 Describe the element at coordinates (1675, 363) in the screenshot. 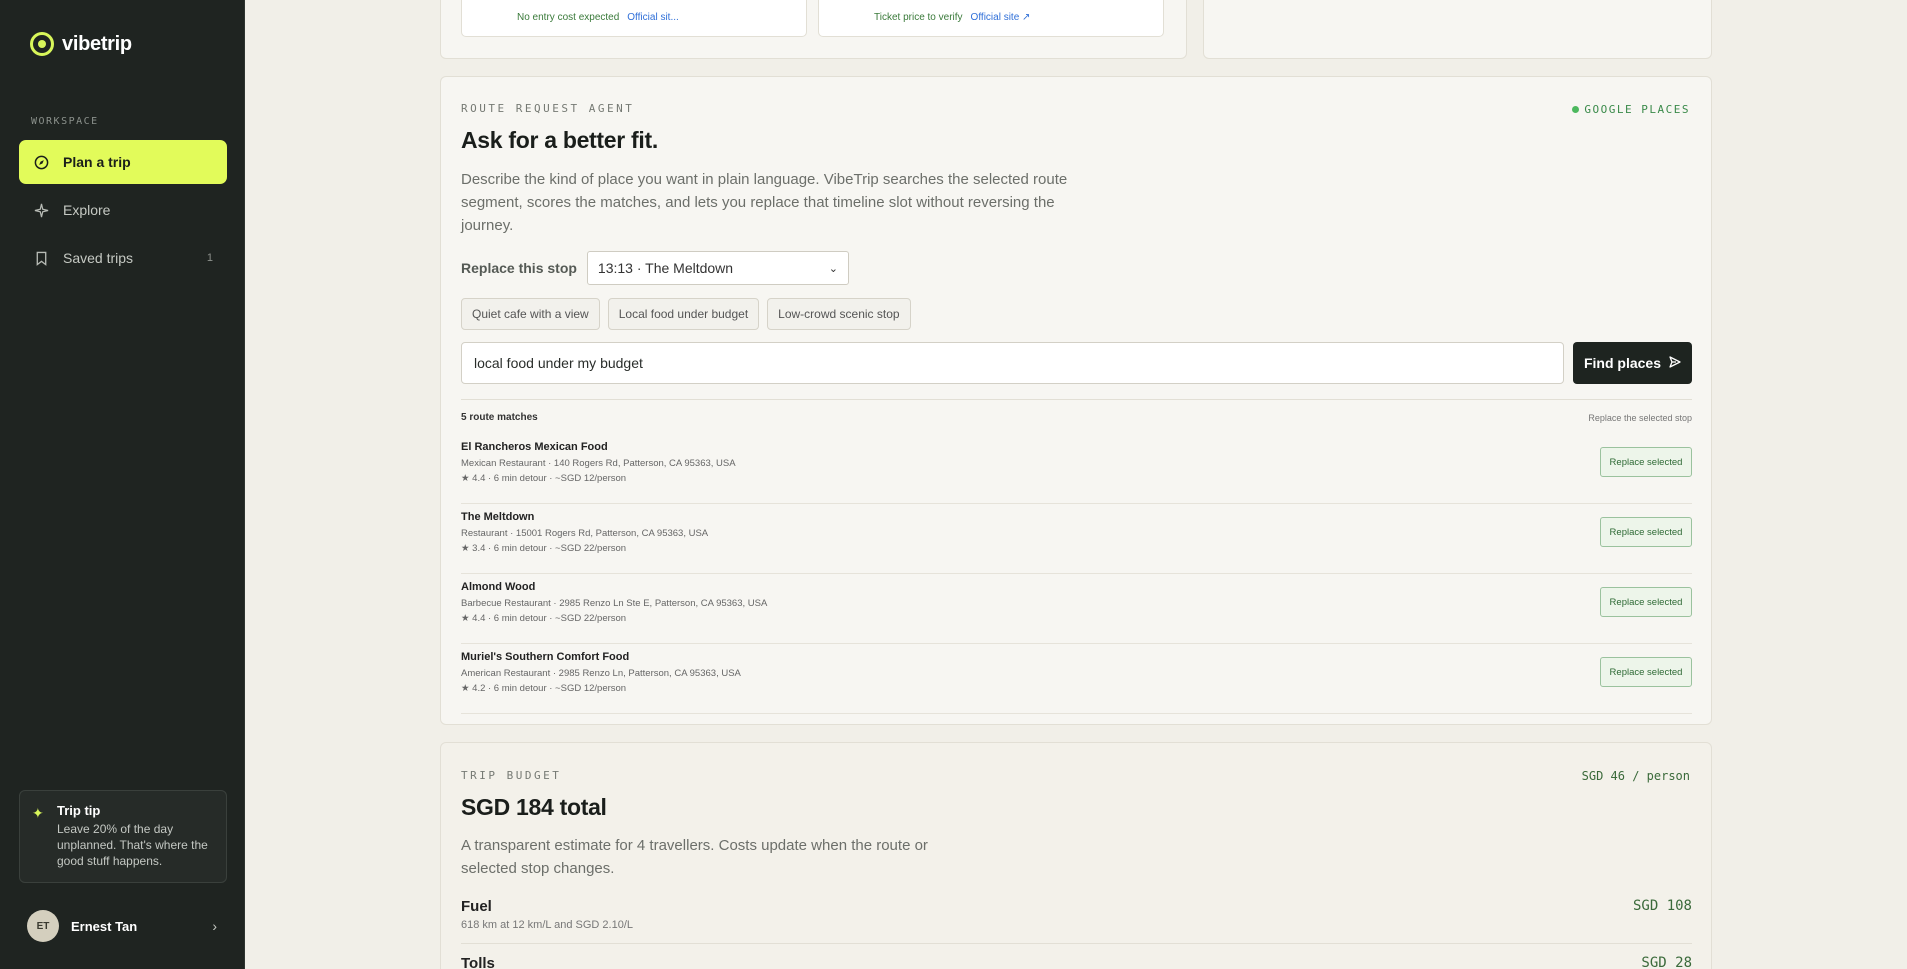

I see `send-icon` at that location.